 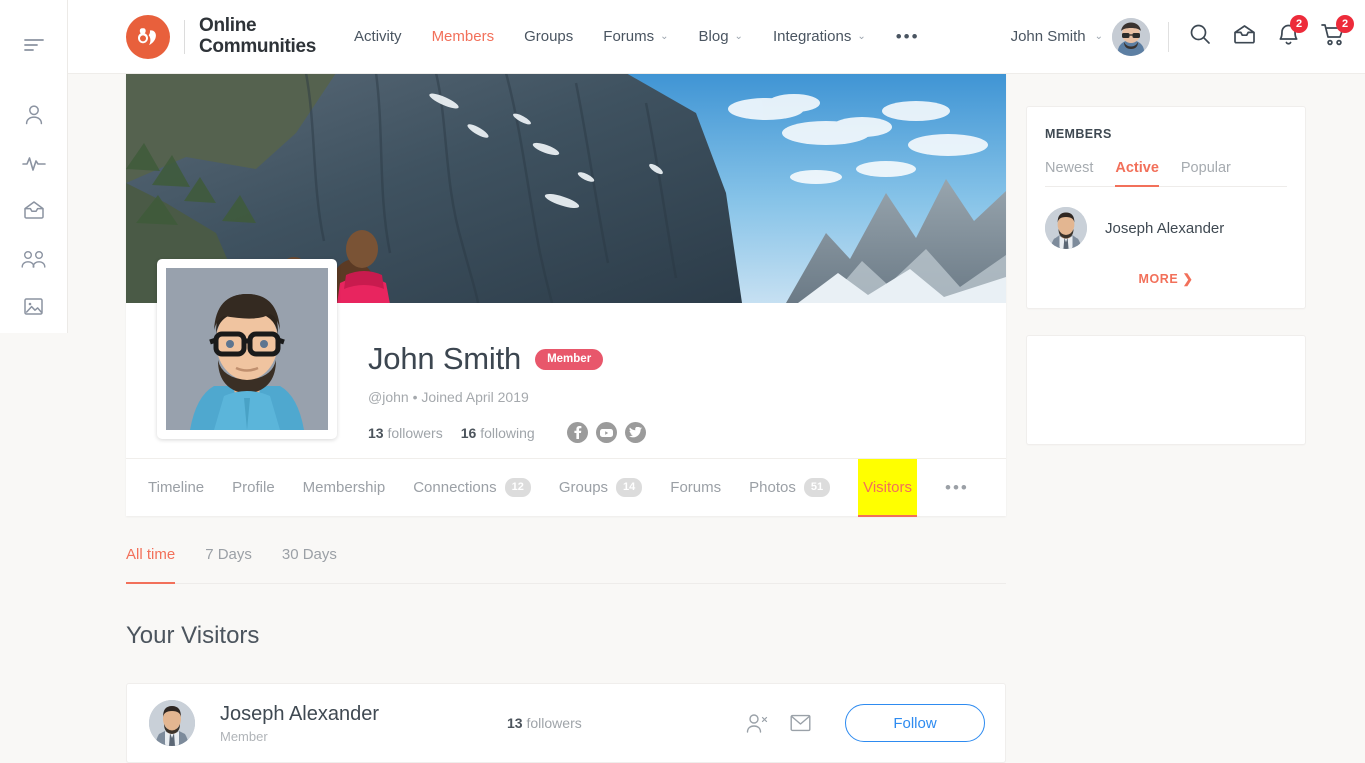 What do you see at coordinates (812, 36) in the screenshot?
I see `nav-label: Integrations` at bounding box center [812, 36].